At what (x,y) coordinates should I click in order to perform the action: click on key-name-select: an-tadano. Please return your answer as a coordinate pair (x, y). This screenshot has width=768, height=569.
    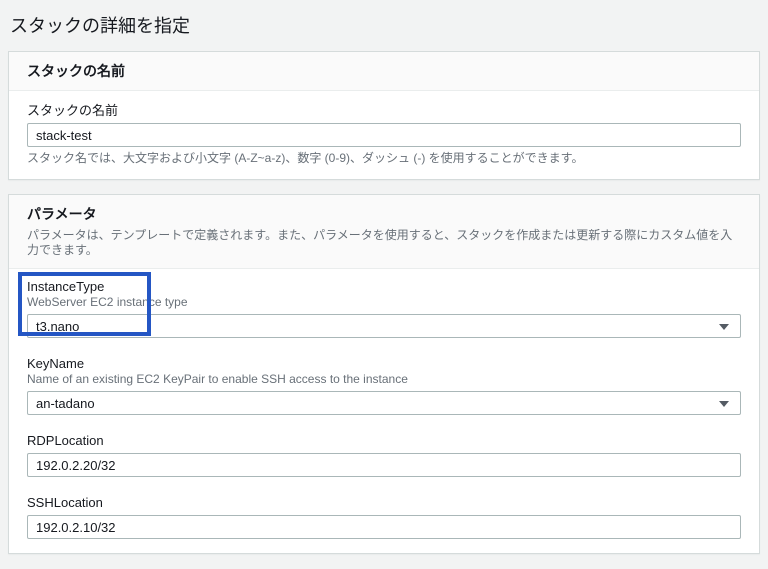
    Looking at the image, I should click on (384, 403).